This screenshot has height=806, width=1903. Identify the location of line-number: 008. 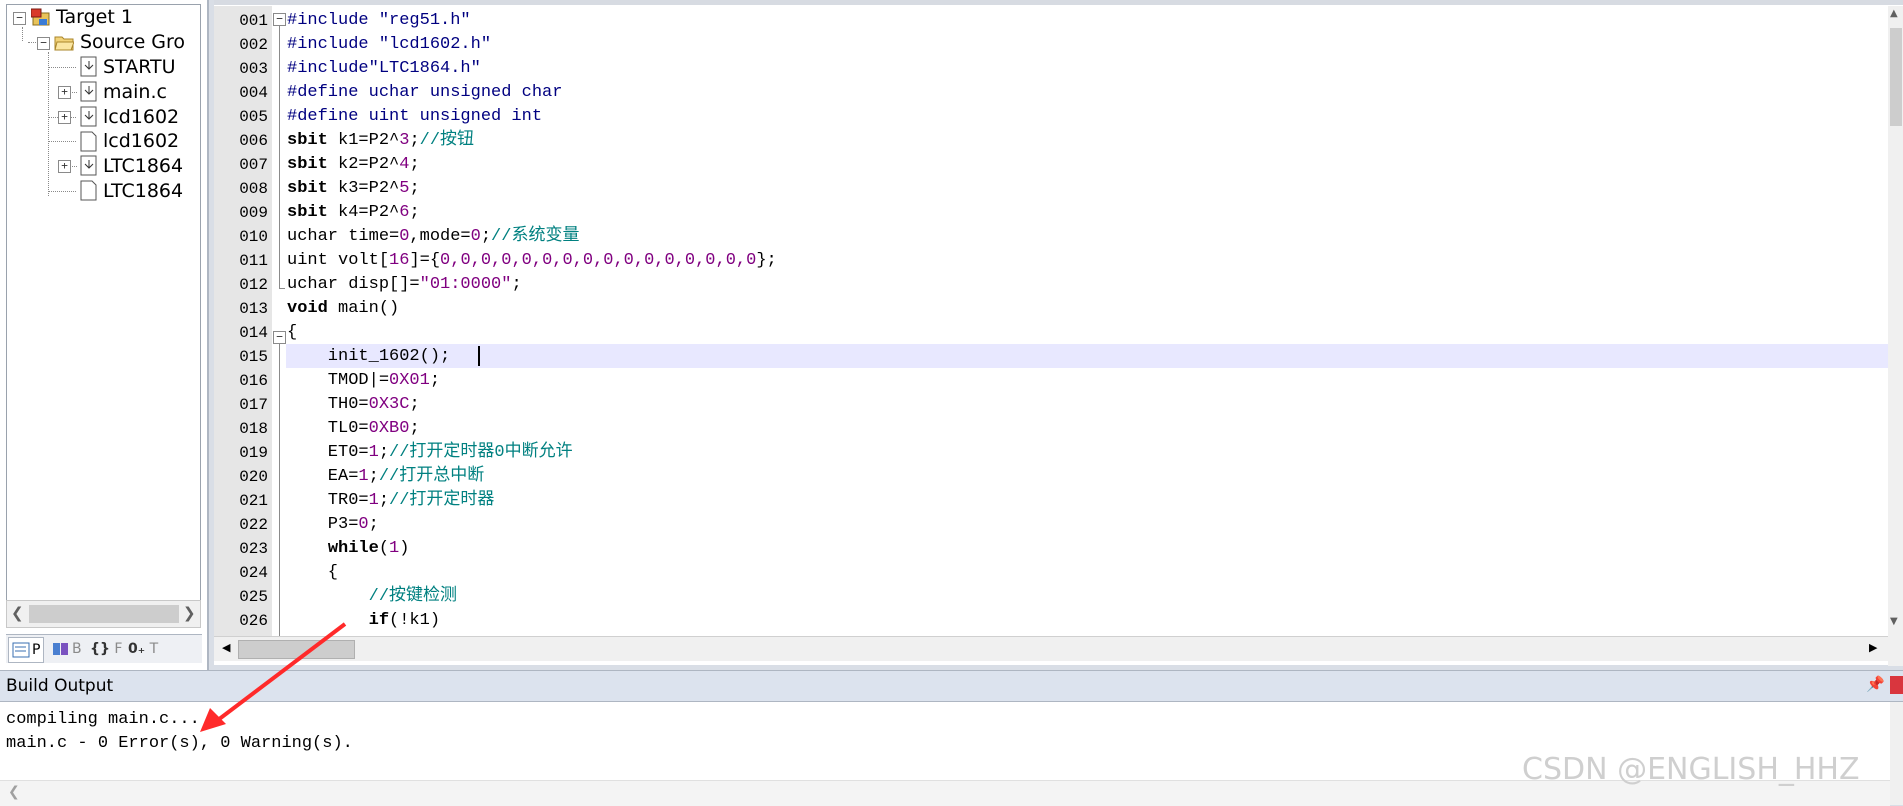
(253, 189).